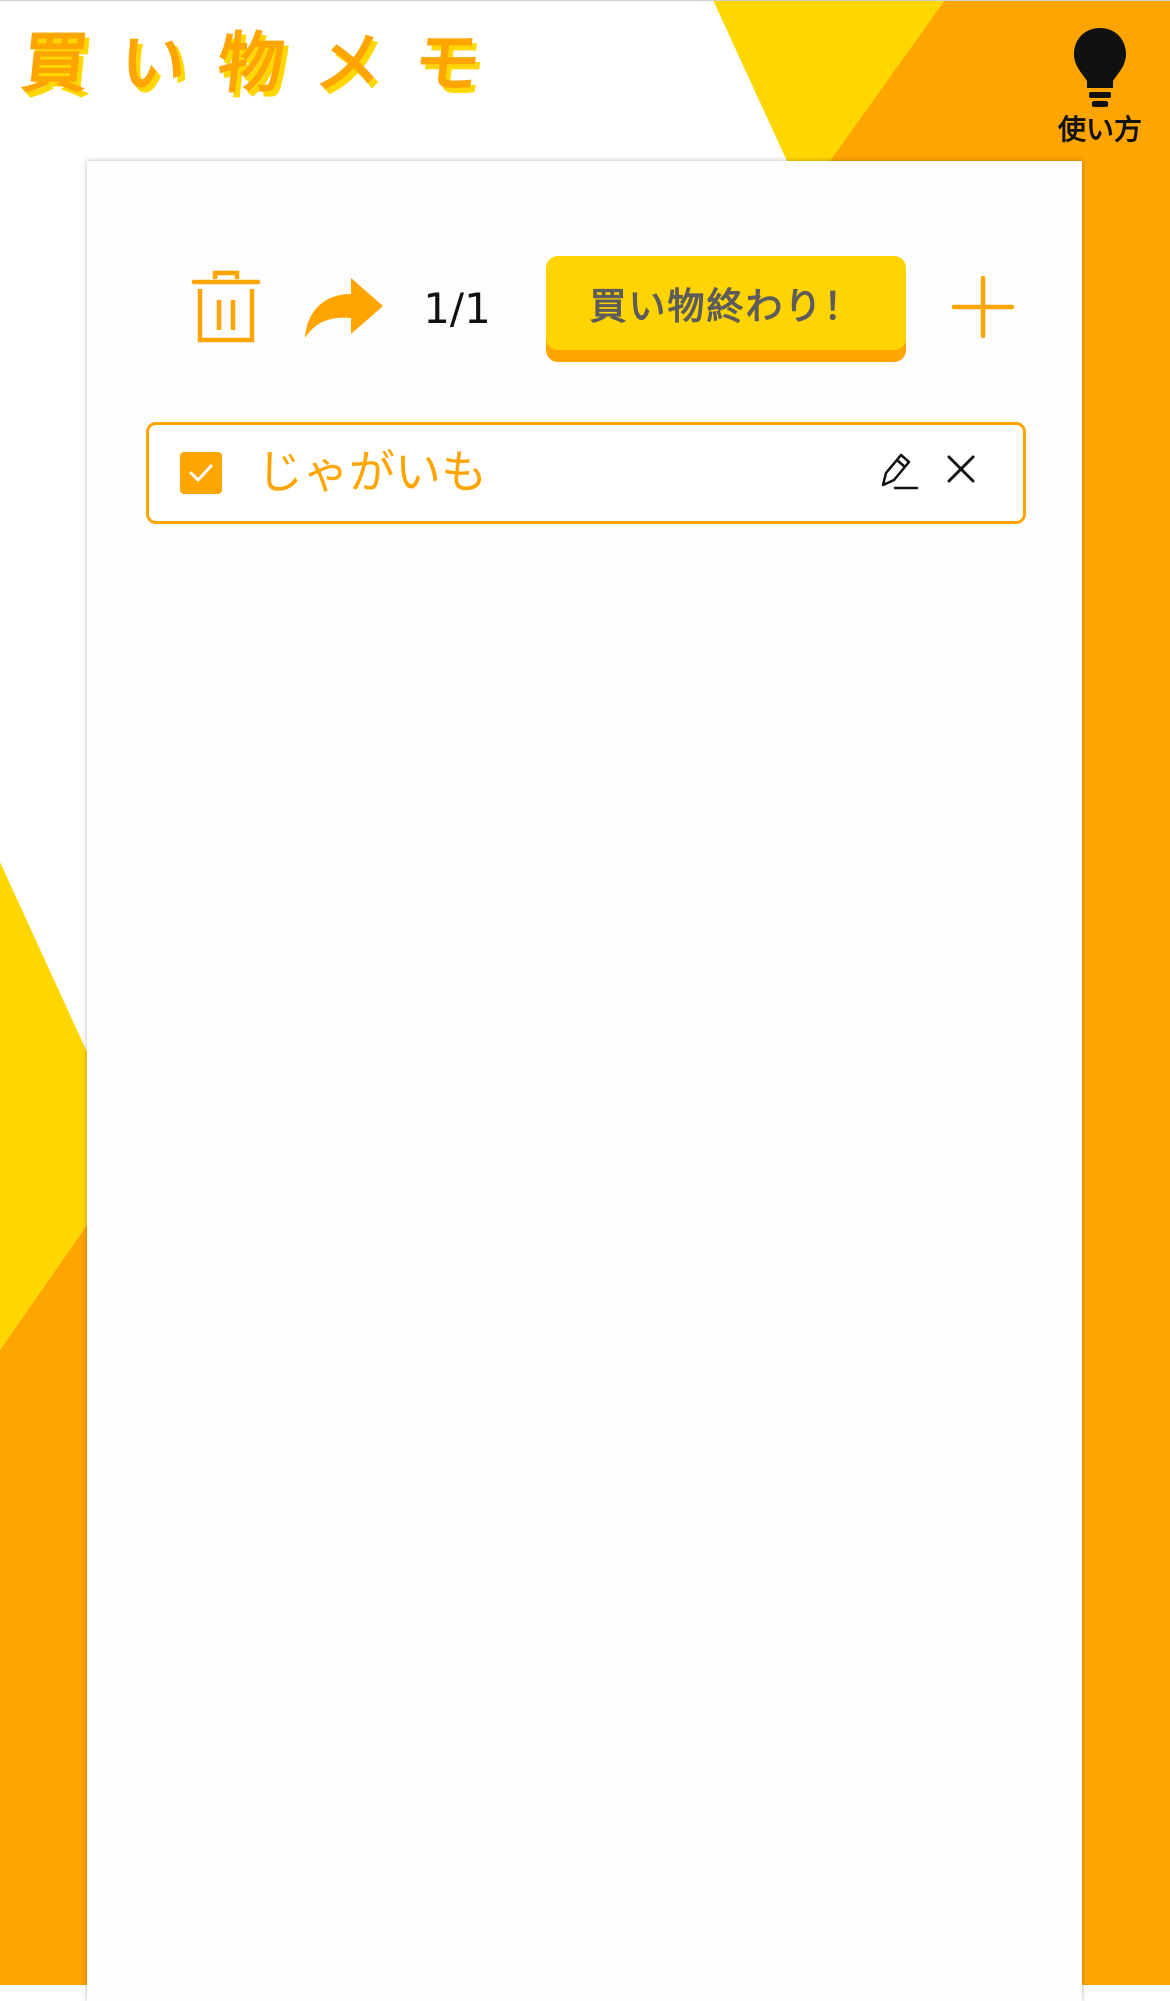  What do you see at coordinates (457, 308) in the screenshot?
I see `page-count: 1/1` at bounding box center [457, 308].